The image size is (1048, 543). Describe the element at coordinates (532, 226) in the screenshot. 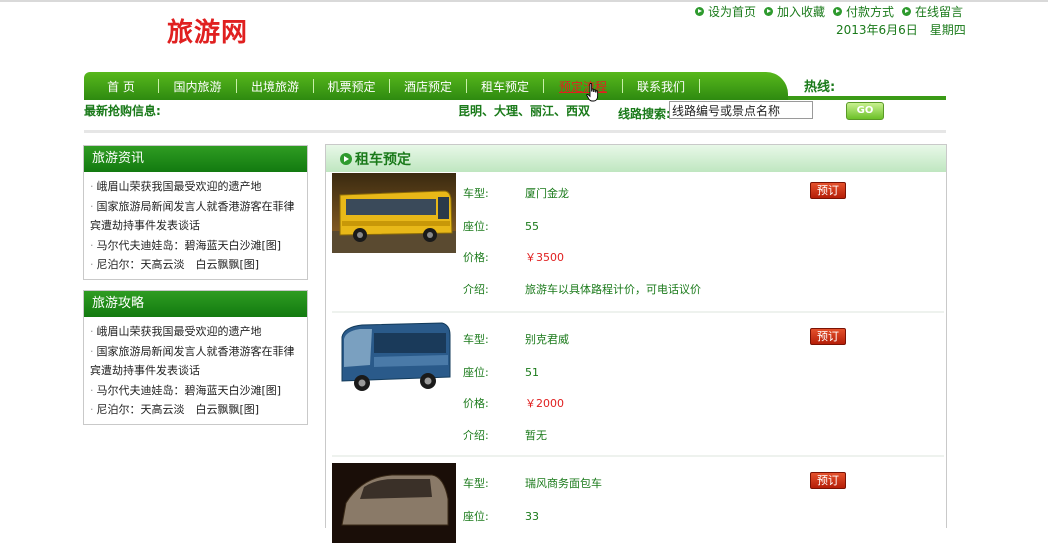

I see `car-seats-value: 55` at that location.